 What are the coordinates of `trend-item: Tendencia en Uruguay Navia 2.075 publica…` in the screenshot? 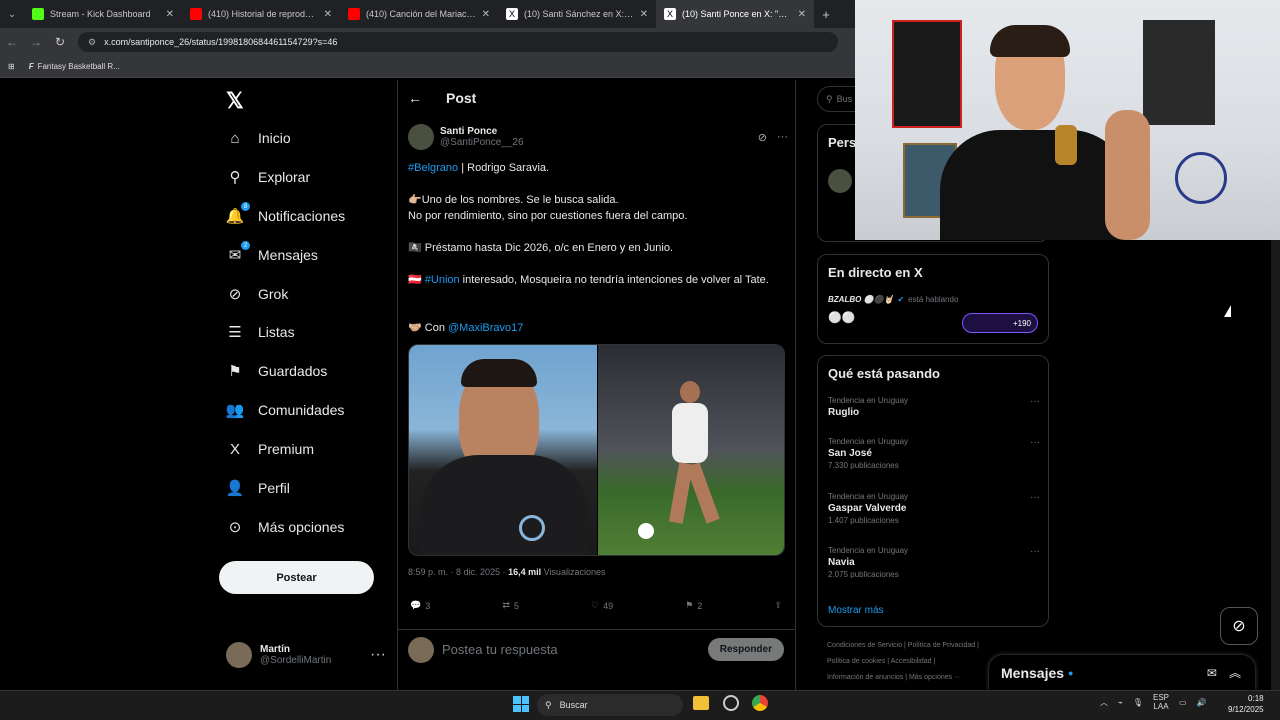 It's located at (934, 562).